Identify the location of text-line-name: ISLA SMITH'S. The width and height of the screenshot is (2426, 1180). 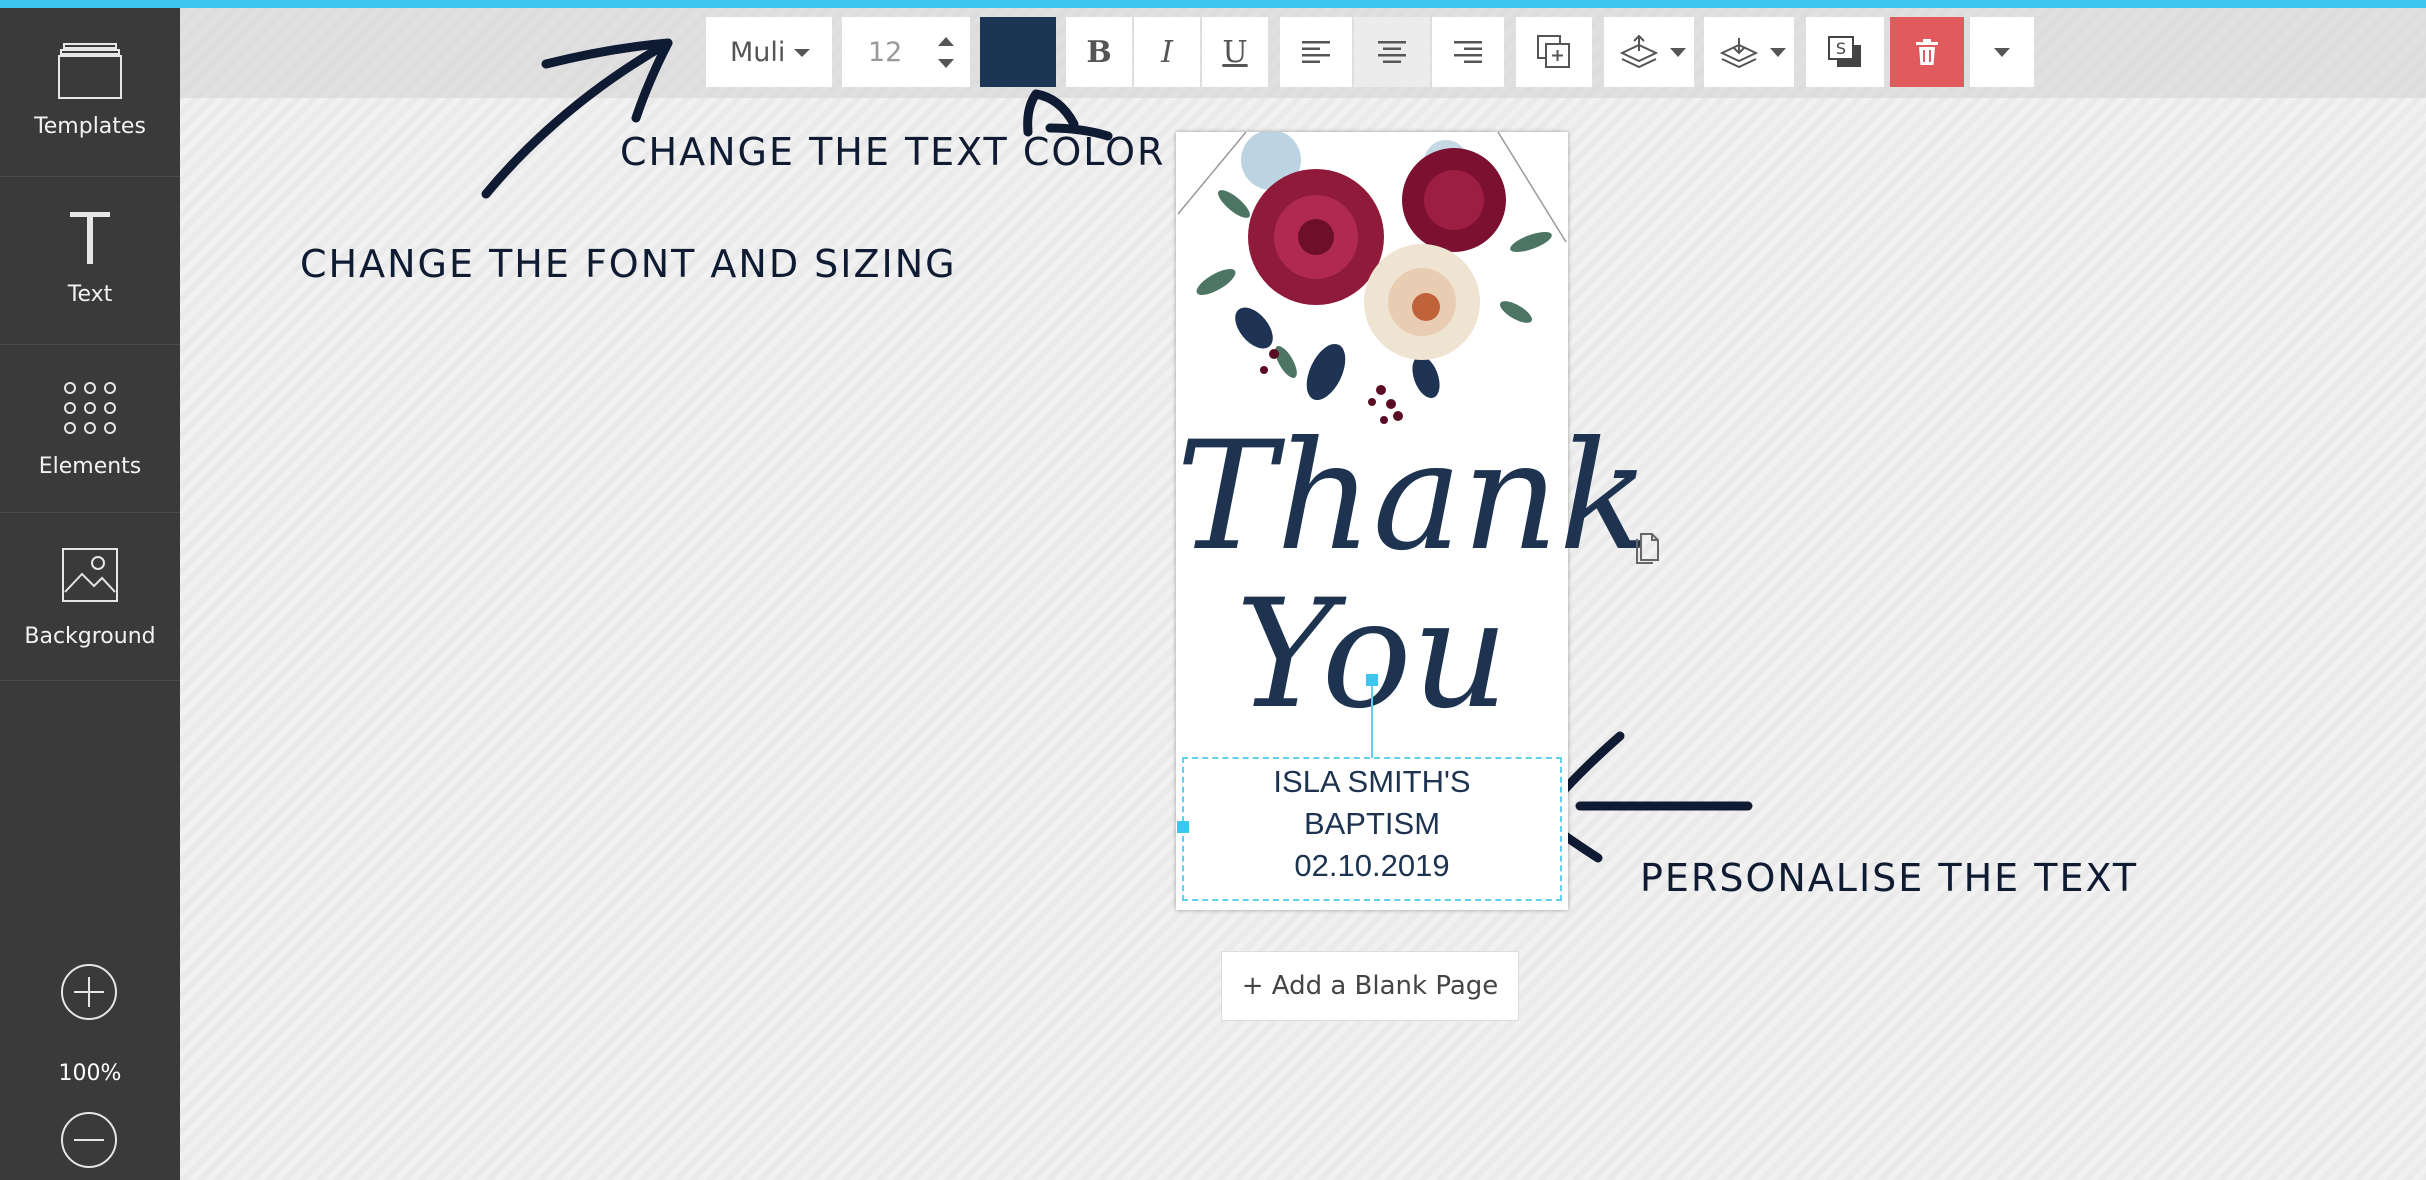
(1372, 782).